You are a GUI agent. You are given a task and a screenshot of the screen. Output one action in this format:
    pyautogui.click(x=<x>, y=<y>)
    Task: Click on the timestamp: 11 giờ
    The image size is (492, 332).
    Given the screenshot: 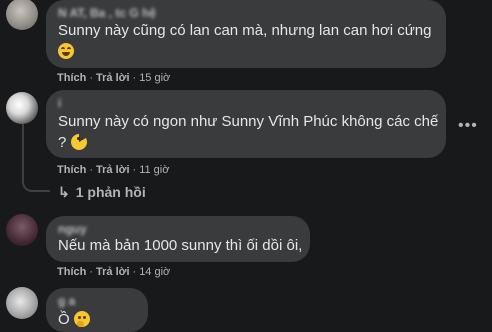 What is the action you would take?
    pyautogui.click(x=154, y=170)
    